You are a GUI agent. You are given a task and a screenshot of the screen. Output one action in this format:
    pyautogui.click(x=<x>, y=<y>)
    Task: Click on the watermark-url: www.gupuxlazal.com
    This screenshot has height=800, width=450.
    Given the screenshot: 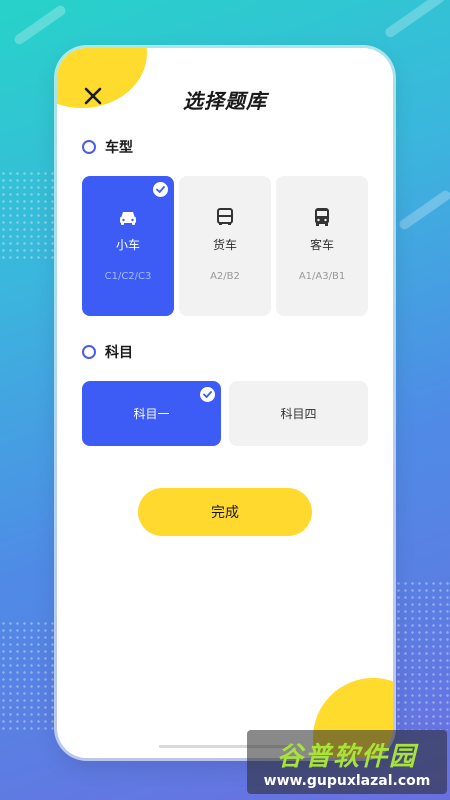 What is the action you would take?
    pyautogui.click(x=347, y=780)
    